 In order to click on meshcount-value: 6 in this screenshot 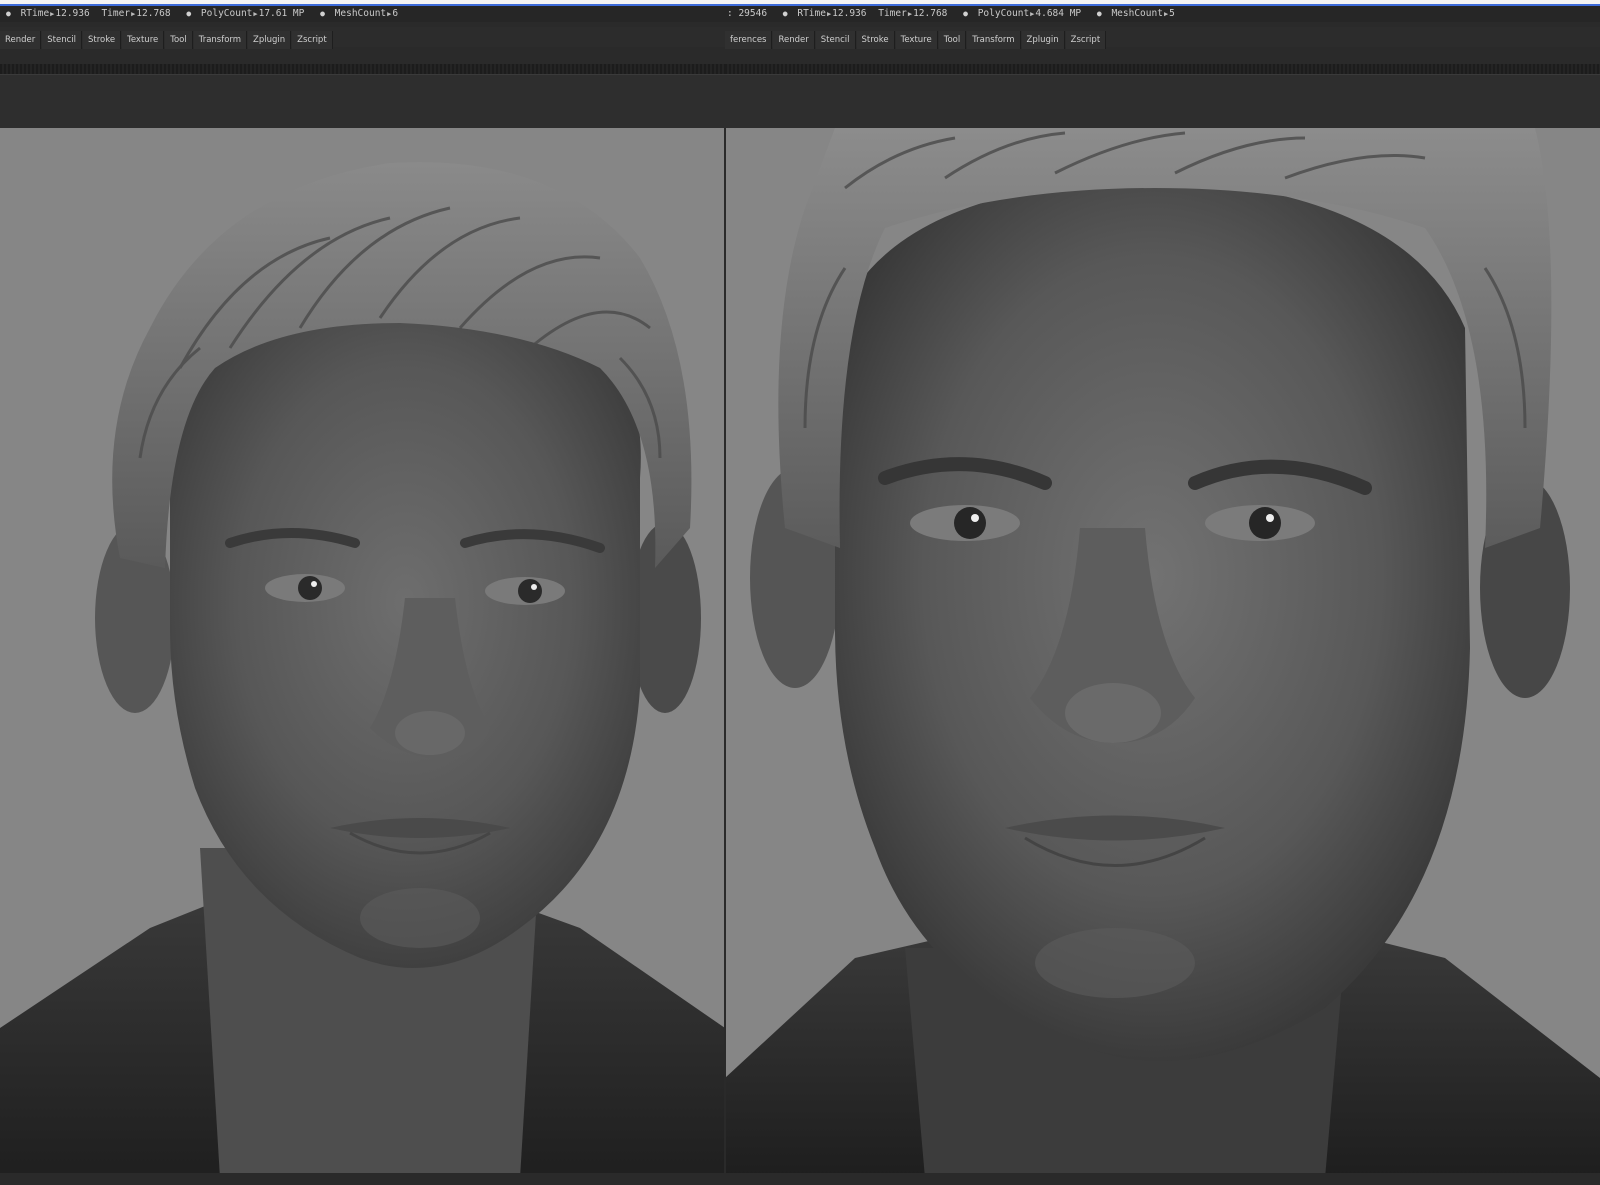, I will do `click(395, 13)`.